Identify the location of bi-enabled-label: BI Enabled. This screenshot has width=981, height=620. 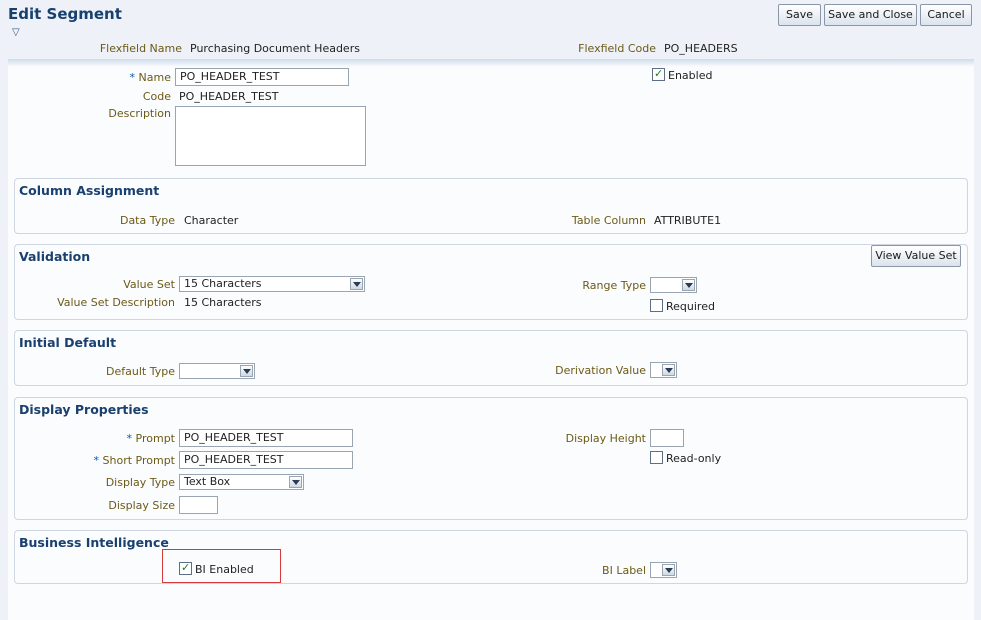
(224, 569).